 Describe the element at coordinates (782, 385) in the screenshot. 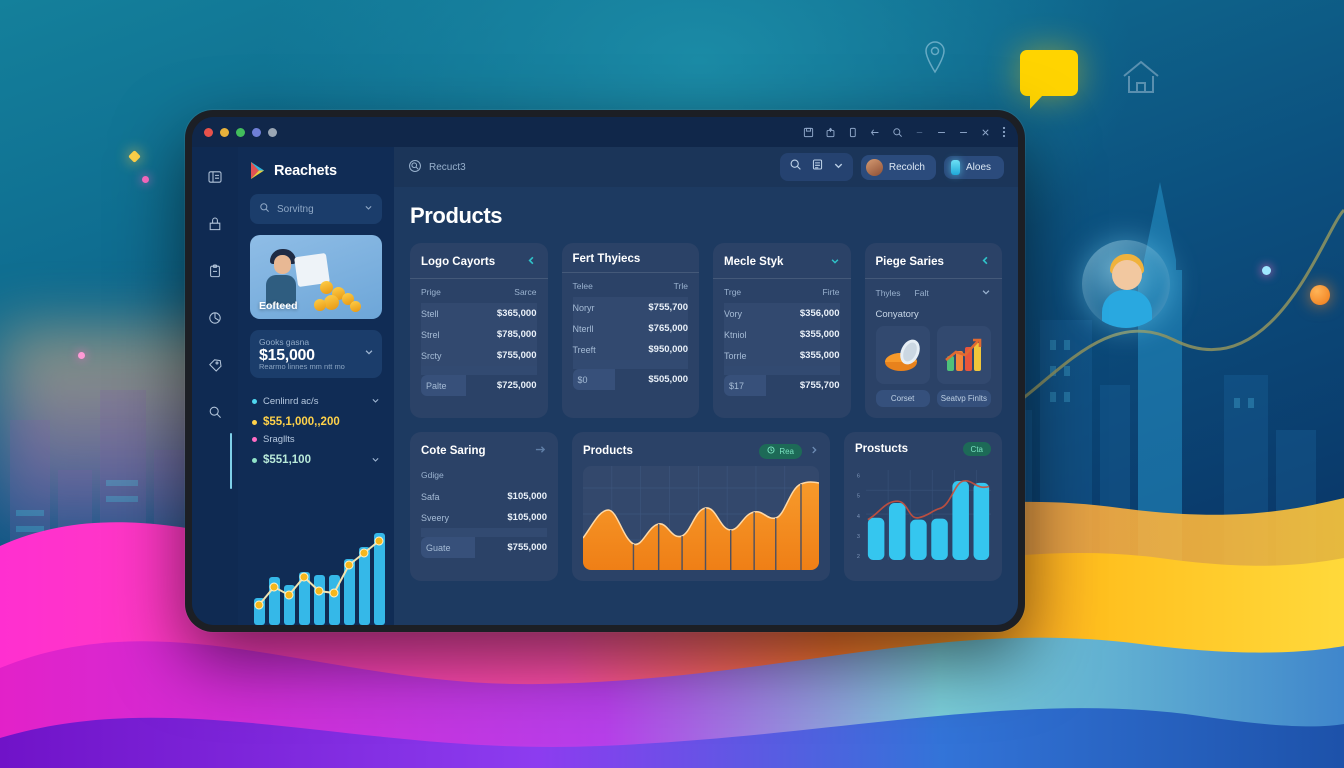

I see `table-row-footer: $17 $755,700` at that location.